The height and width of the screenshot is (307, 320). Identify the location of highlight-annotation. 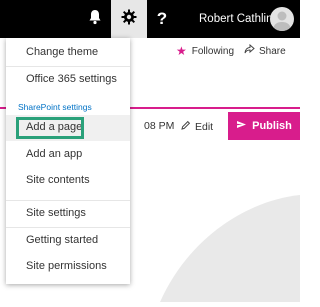
(50, 128).